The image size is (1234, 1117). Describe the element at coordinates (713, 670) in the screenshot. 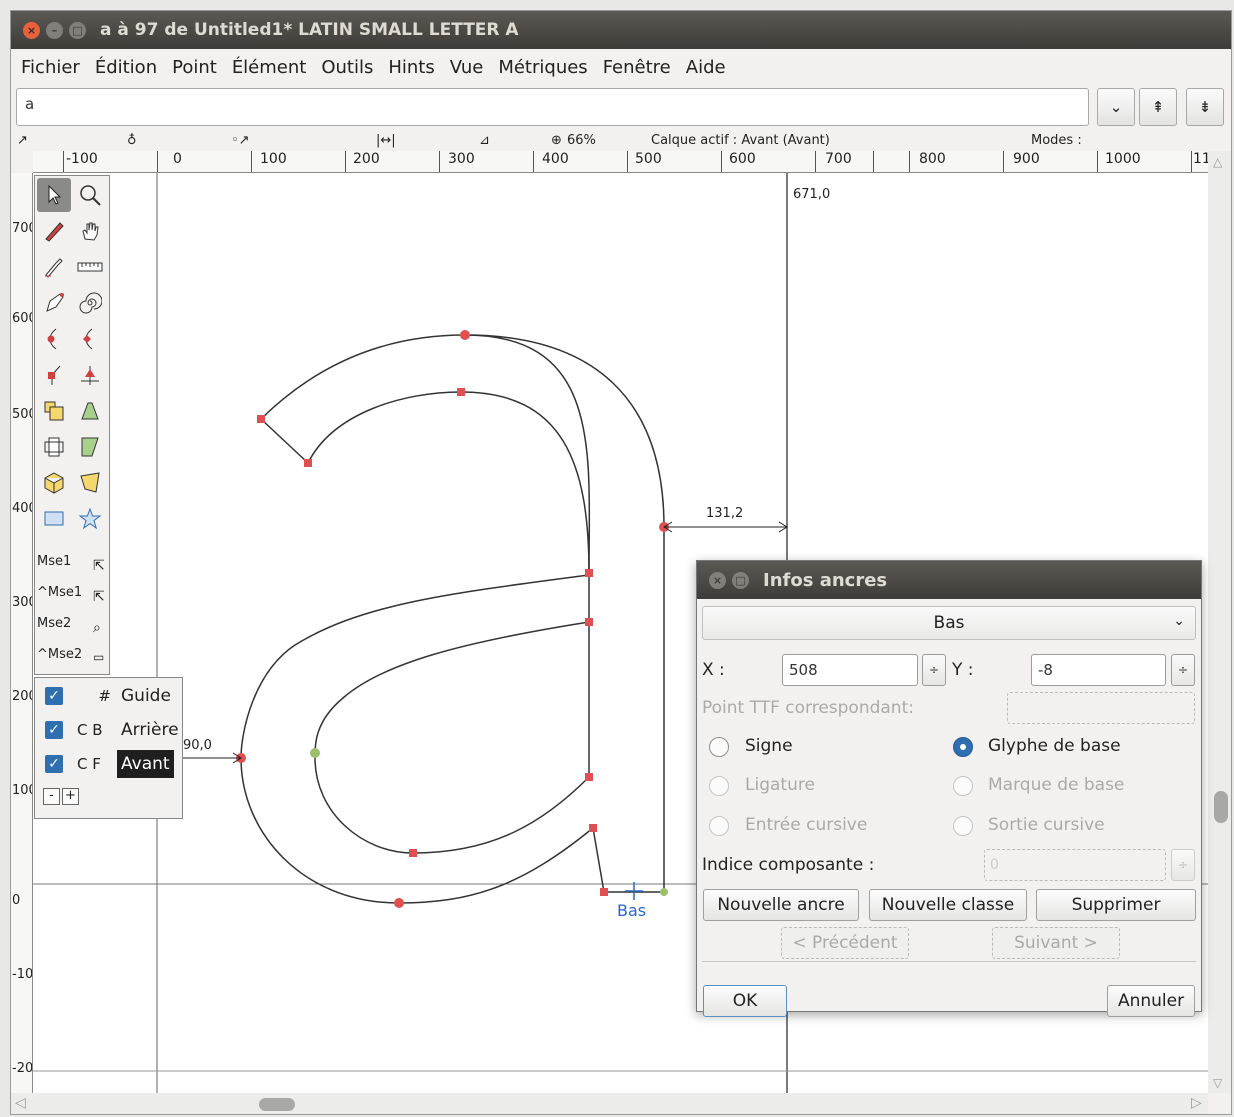

I see `x-label: X :` at that location.